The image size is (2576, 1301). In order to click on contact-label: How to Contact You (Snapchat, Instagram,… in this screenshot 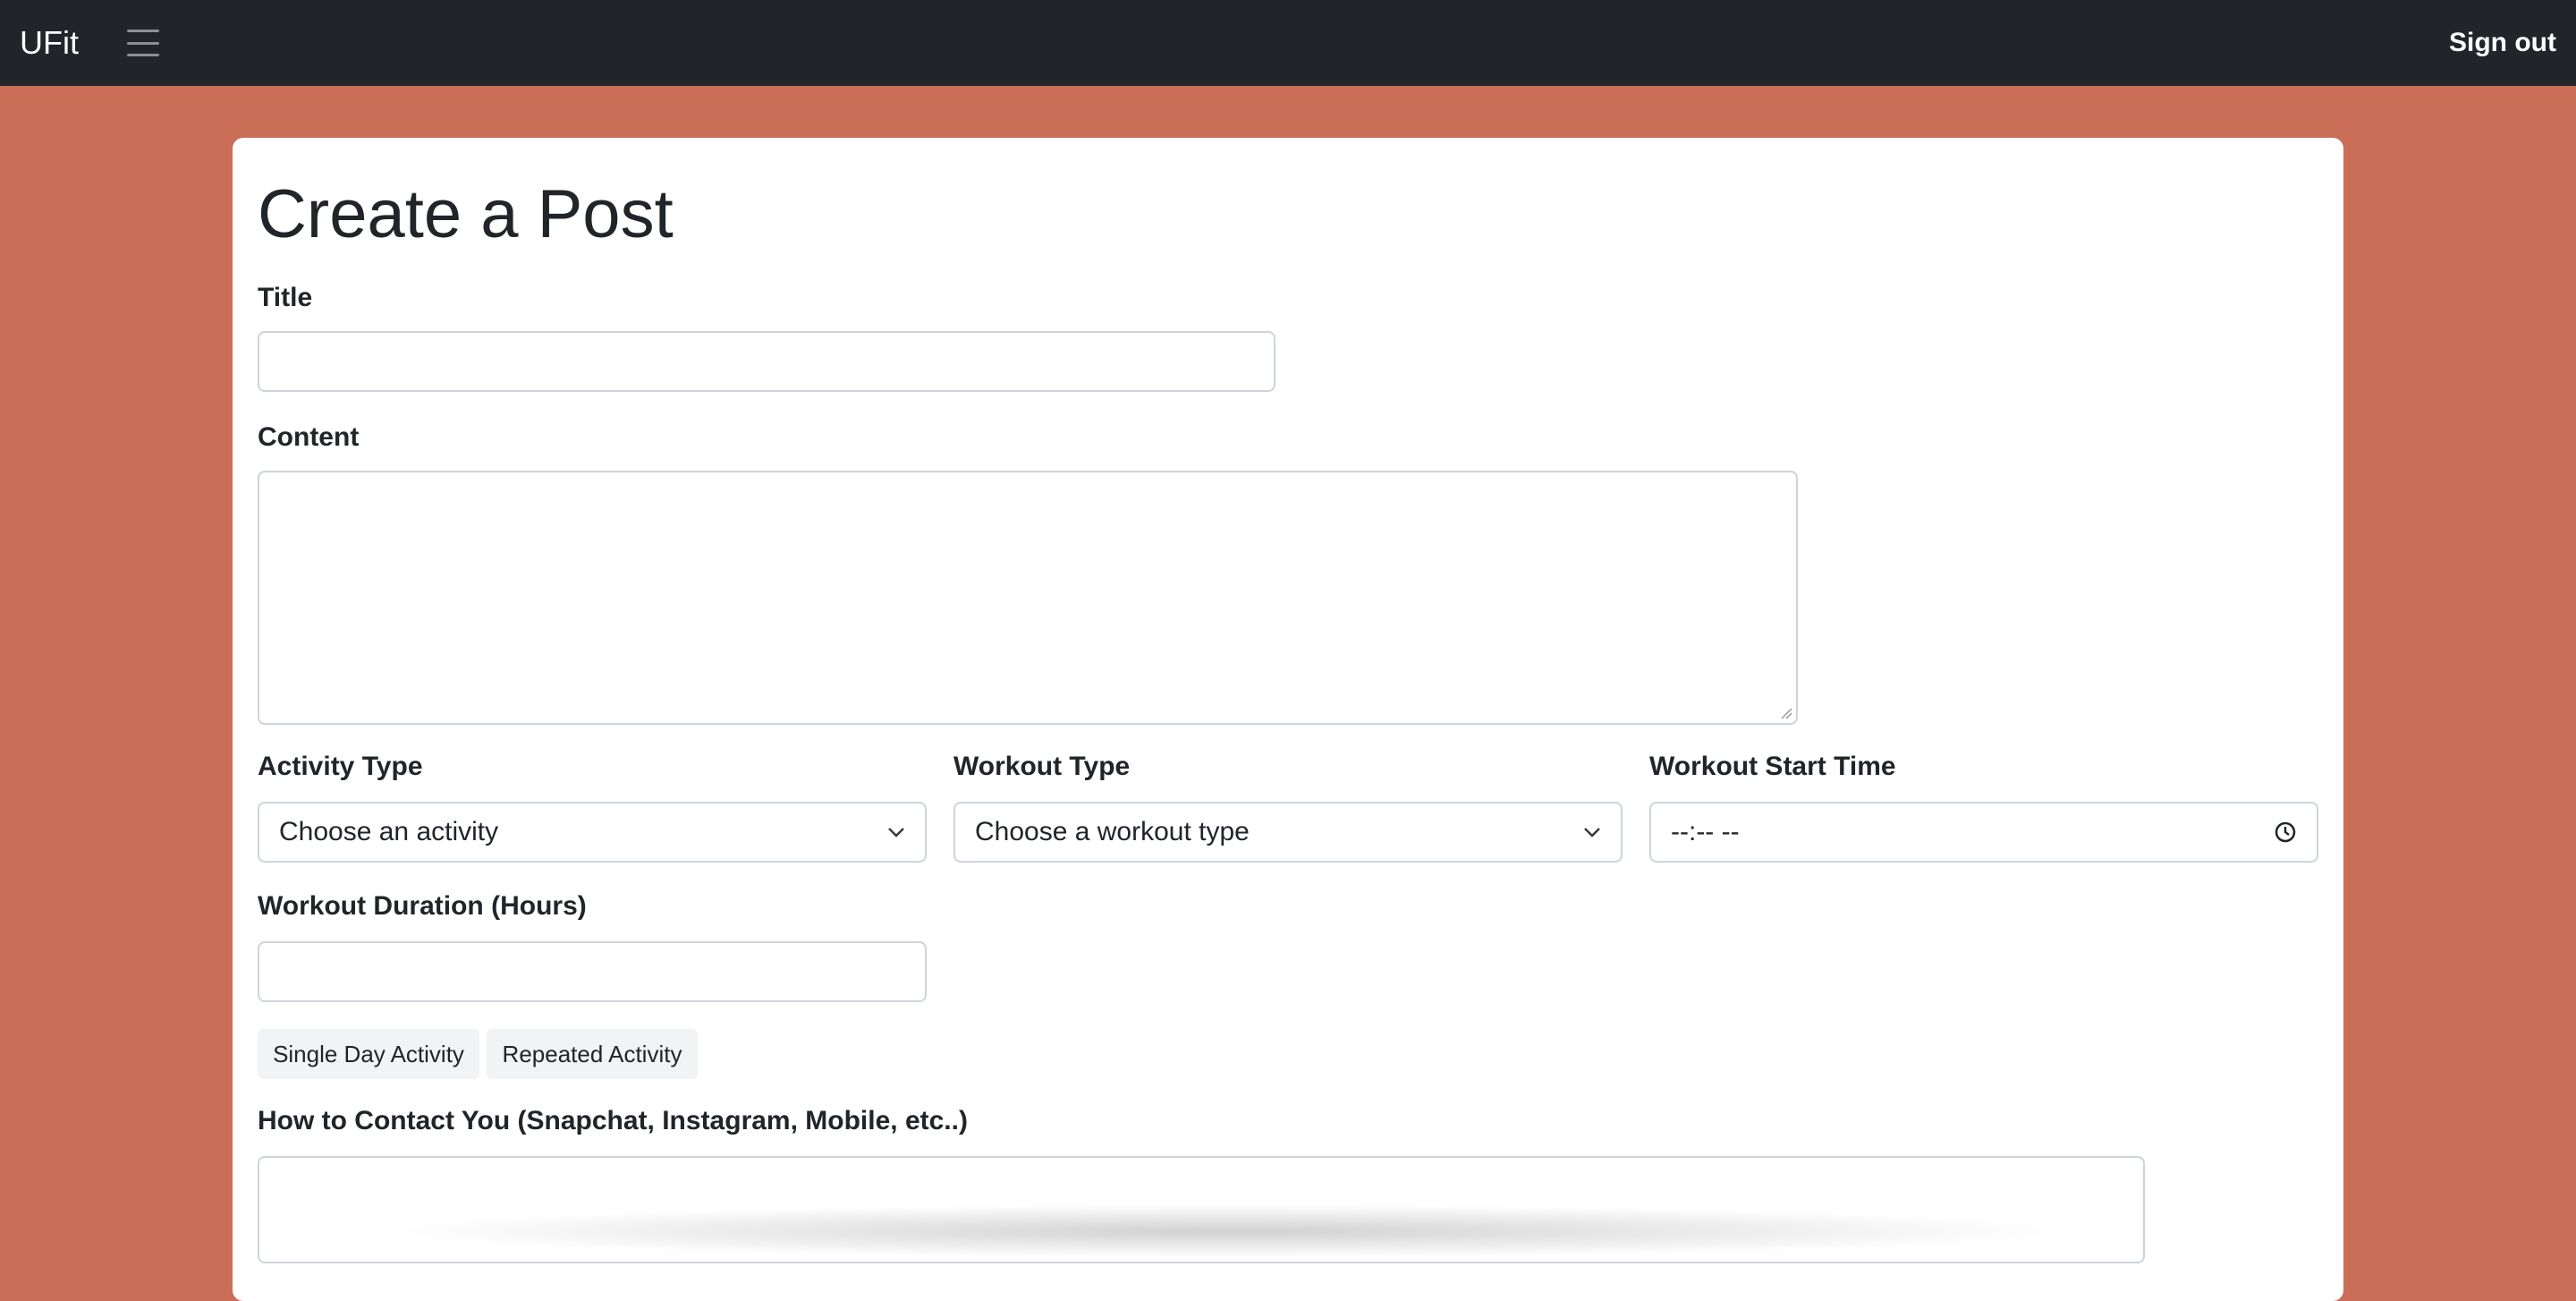, I will do `click(613, 1120)`.